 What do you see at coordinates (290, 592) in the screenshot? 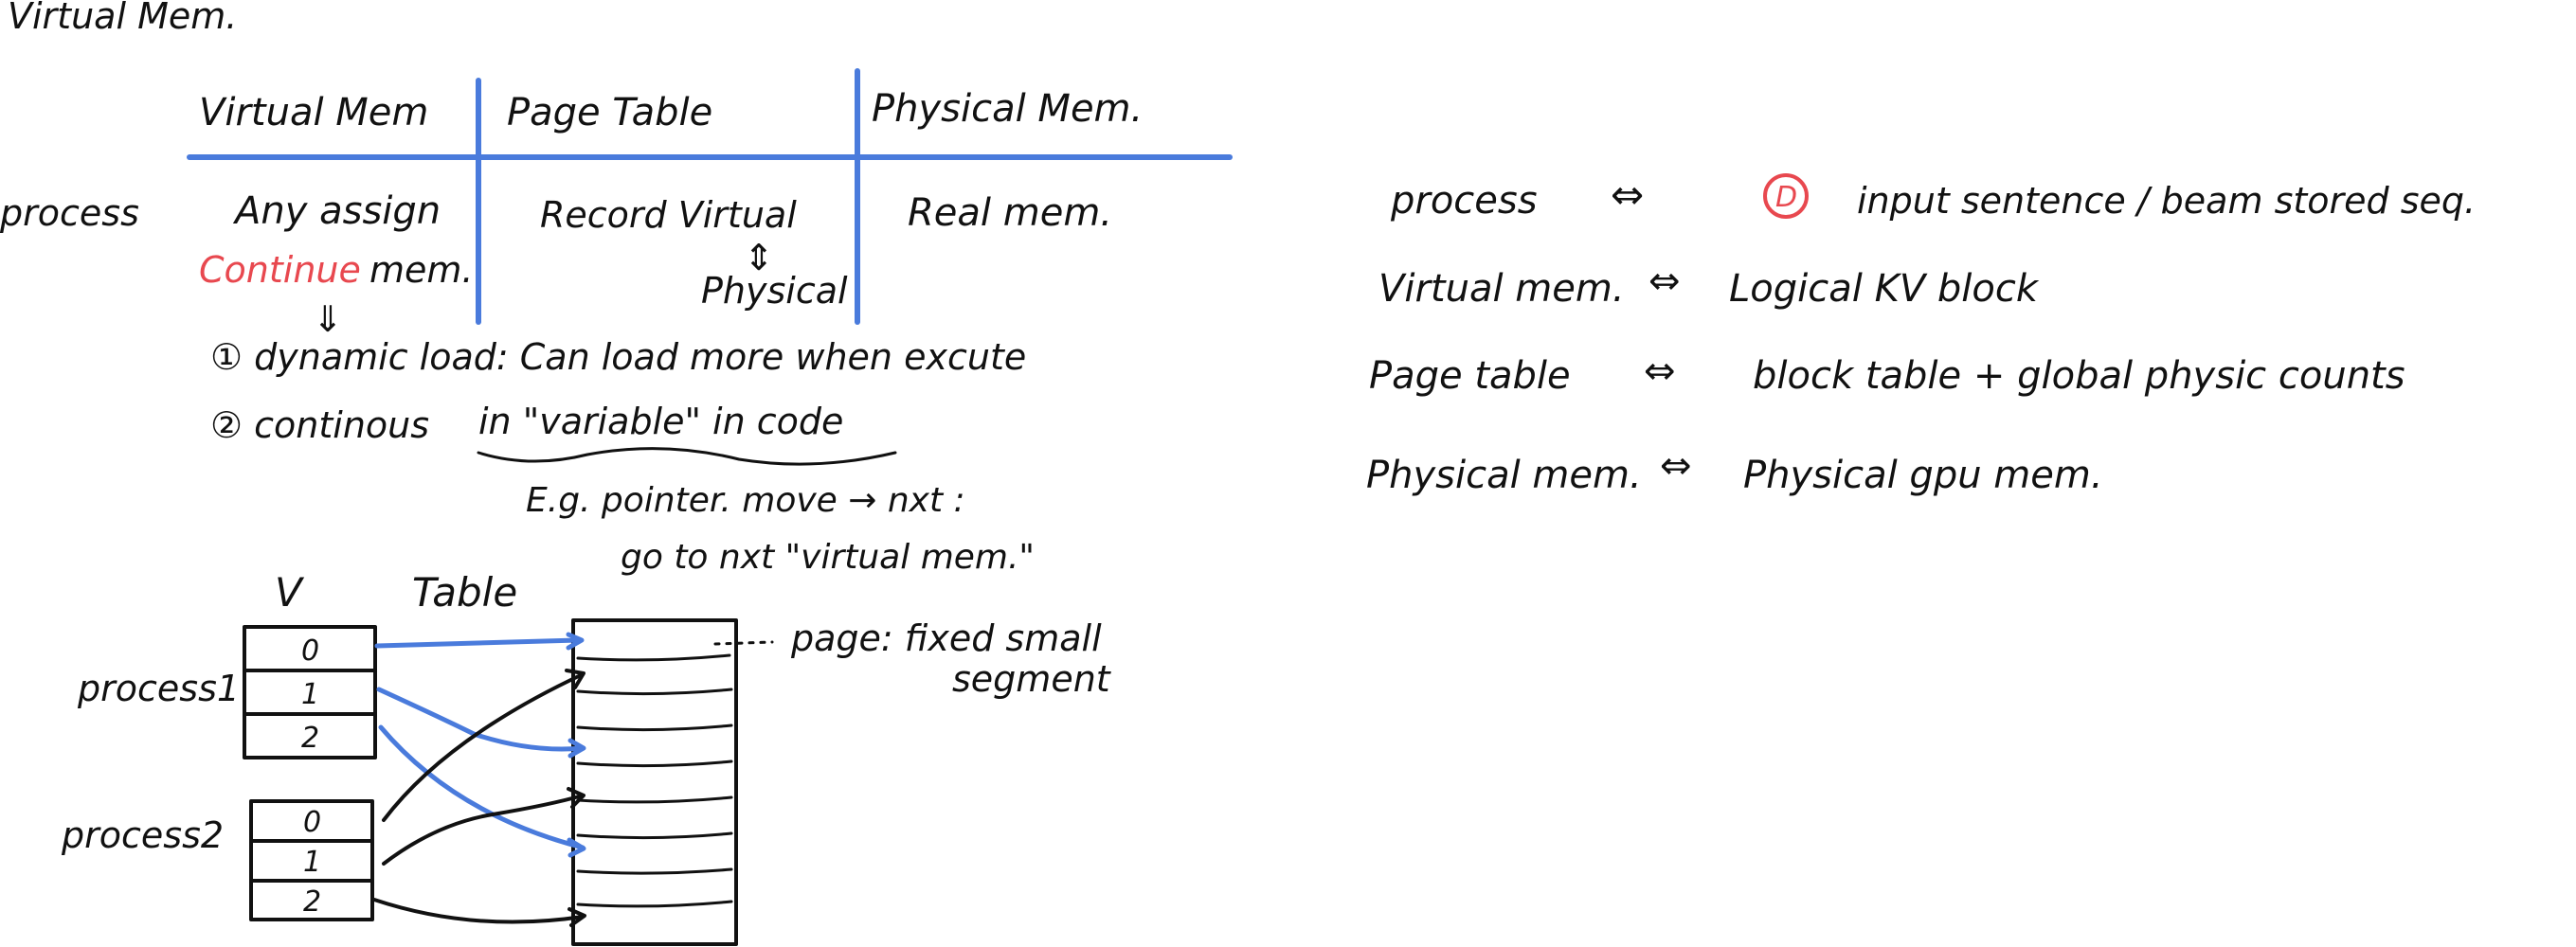
I see `v-label: V` at bounding box center [290, 592].